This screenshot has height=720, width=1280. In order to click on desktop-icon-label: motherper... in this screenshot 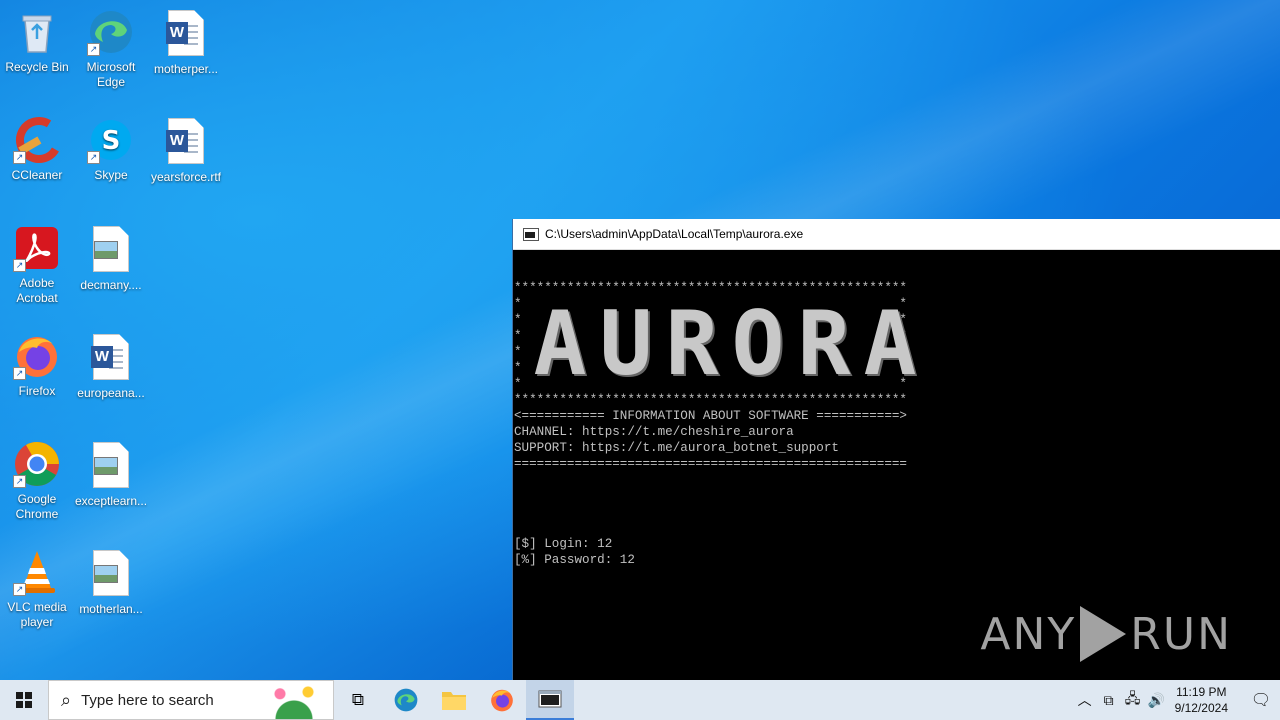, I will do `click(186, 69)`.